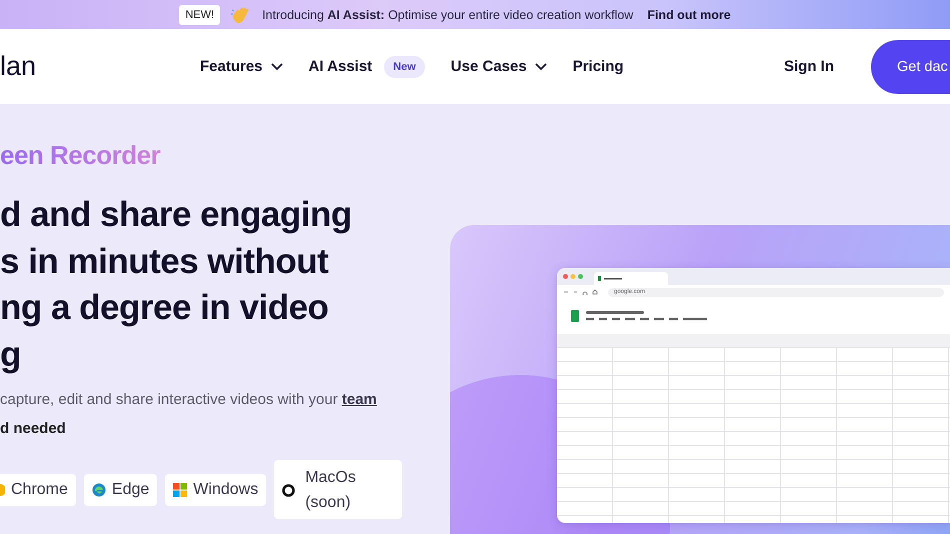 Image resolution: width=950 pixels, height=534 pixels. I want to click on new-badge: New, so click(404, 67).